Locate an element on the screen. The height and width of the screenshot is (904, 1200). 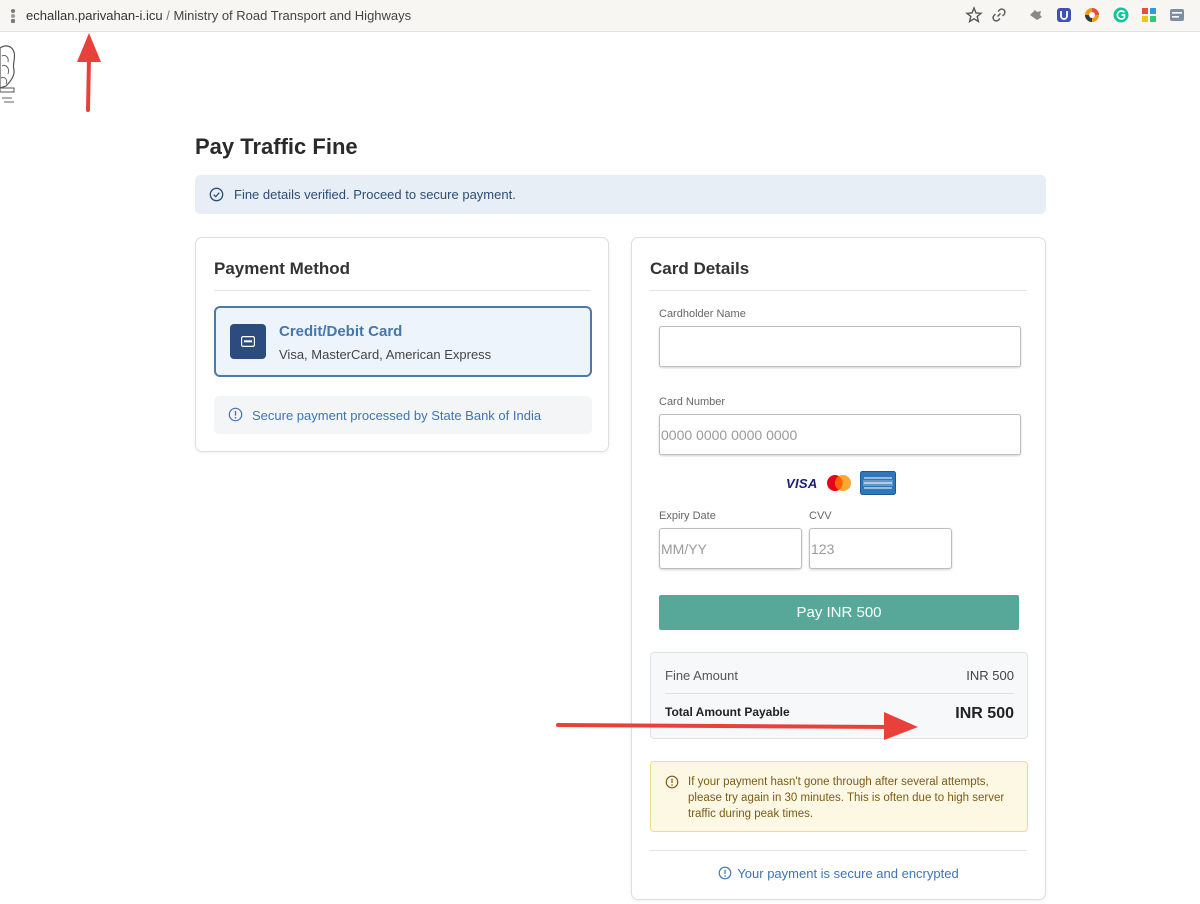
mastercard-logo-icon is located at coordinates (839, 483).